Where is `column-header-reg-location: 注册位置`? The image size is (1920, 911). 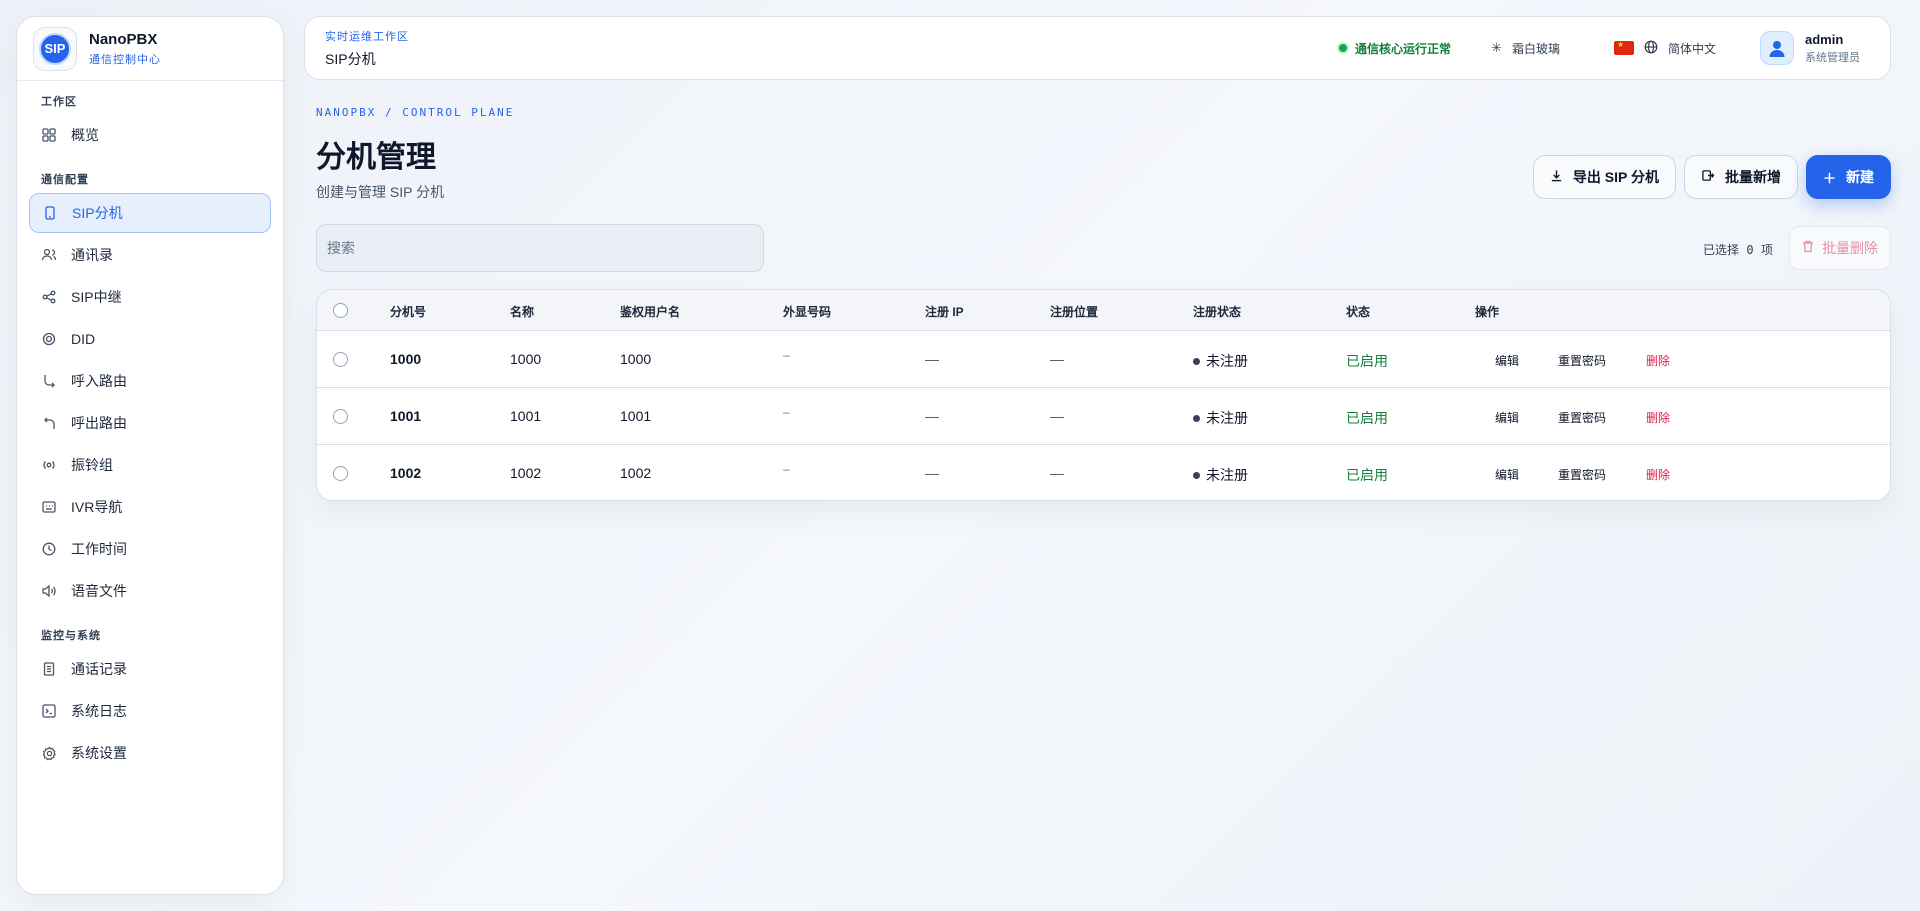
column-header-reg-location: 注册位置 is located at coordinates (1074, 312).